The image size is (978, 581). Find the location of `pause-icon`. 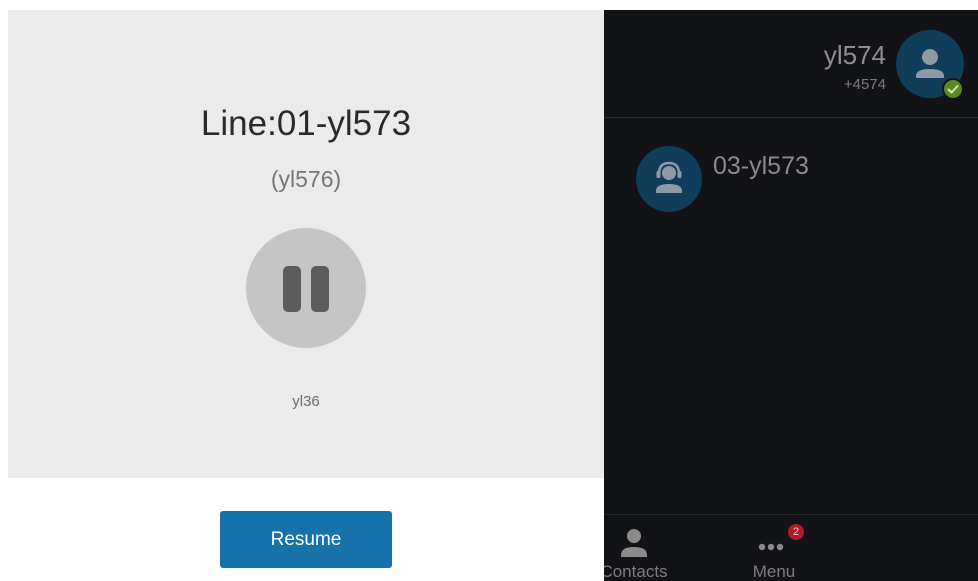

pause-icon is located at coordinates (306, 288).